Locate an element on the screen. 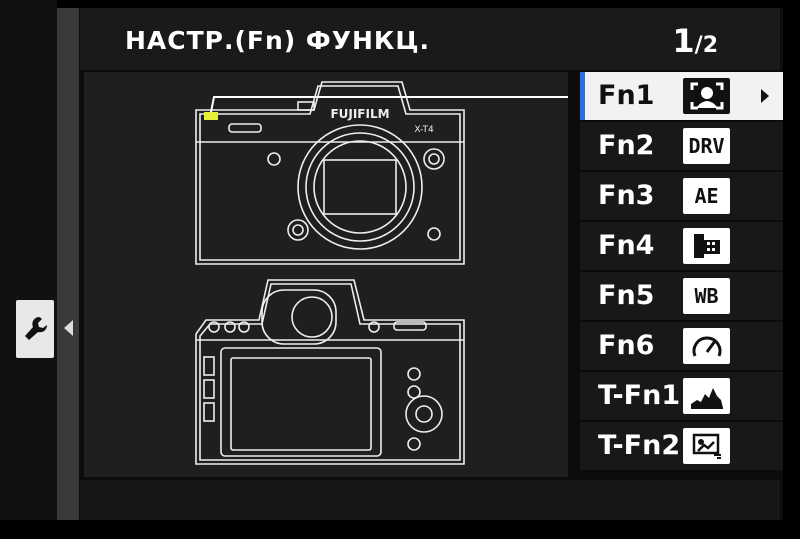 The image size is (800, 539). white-balance-text: WB is located at coordinates (706, 296).